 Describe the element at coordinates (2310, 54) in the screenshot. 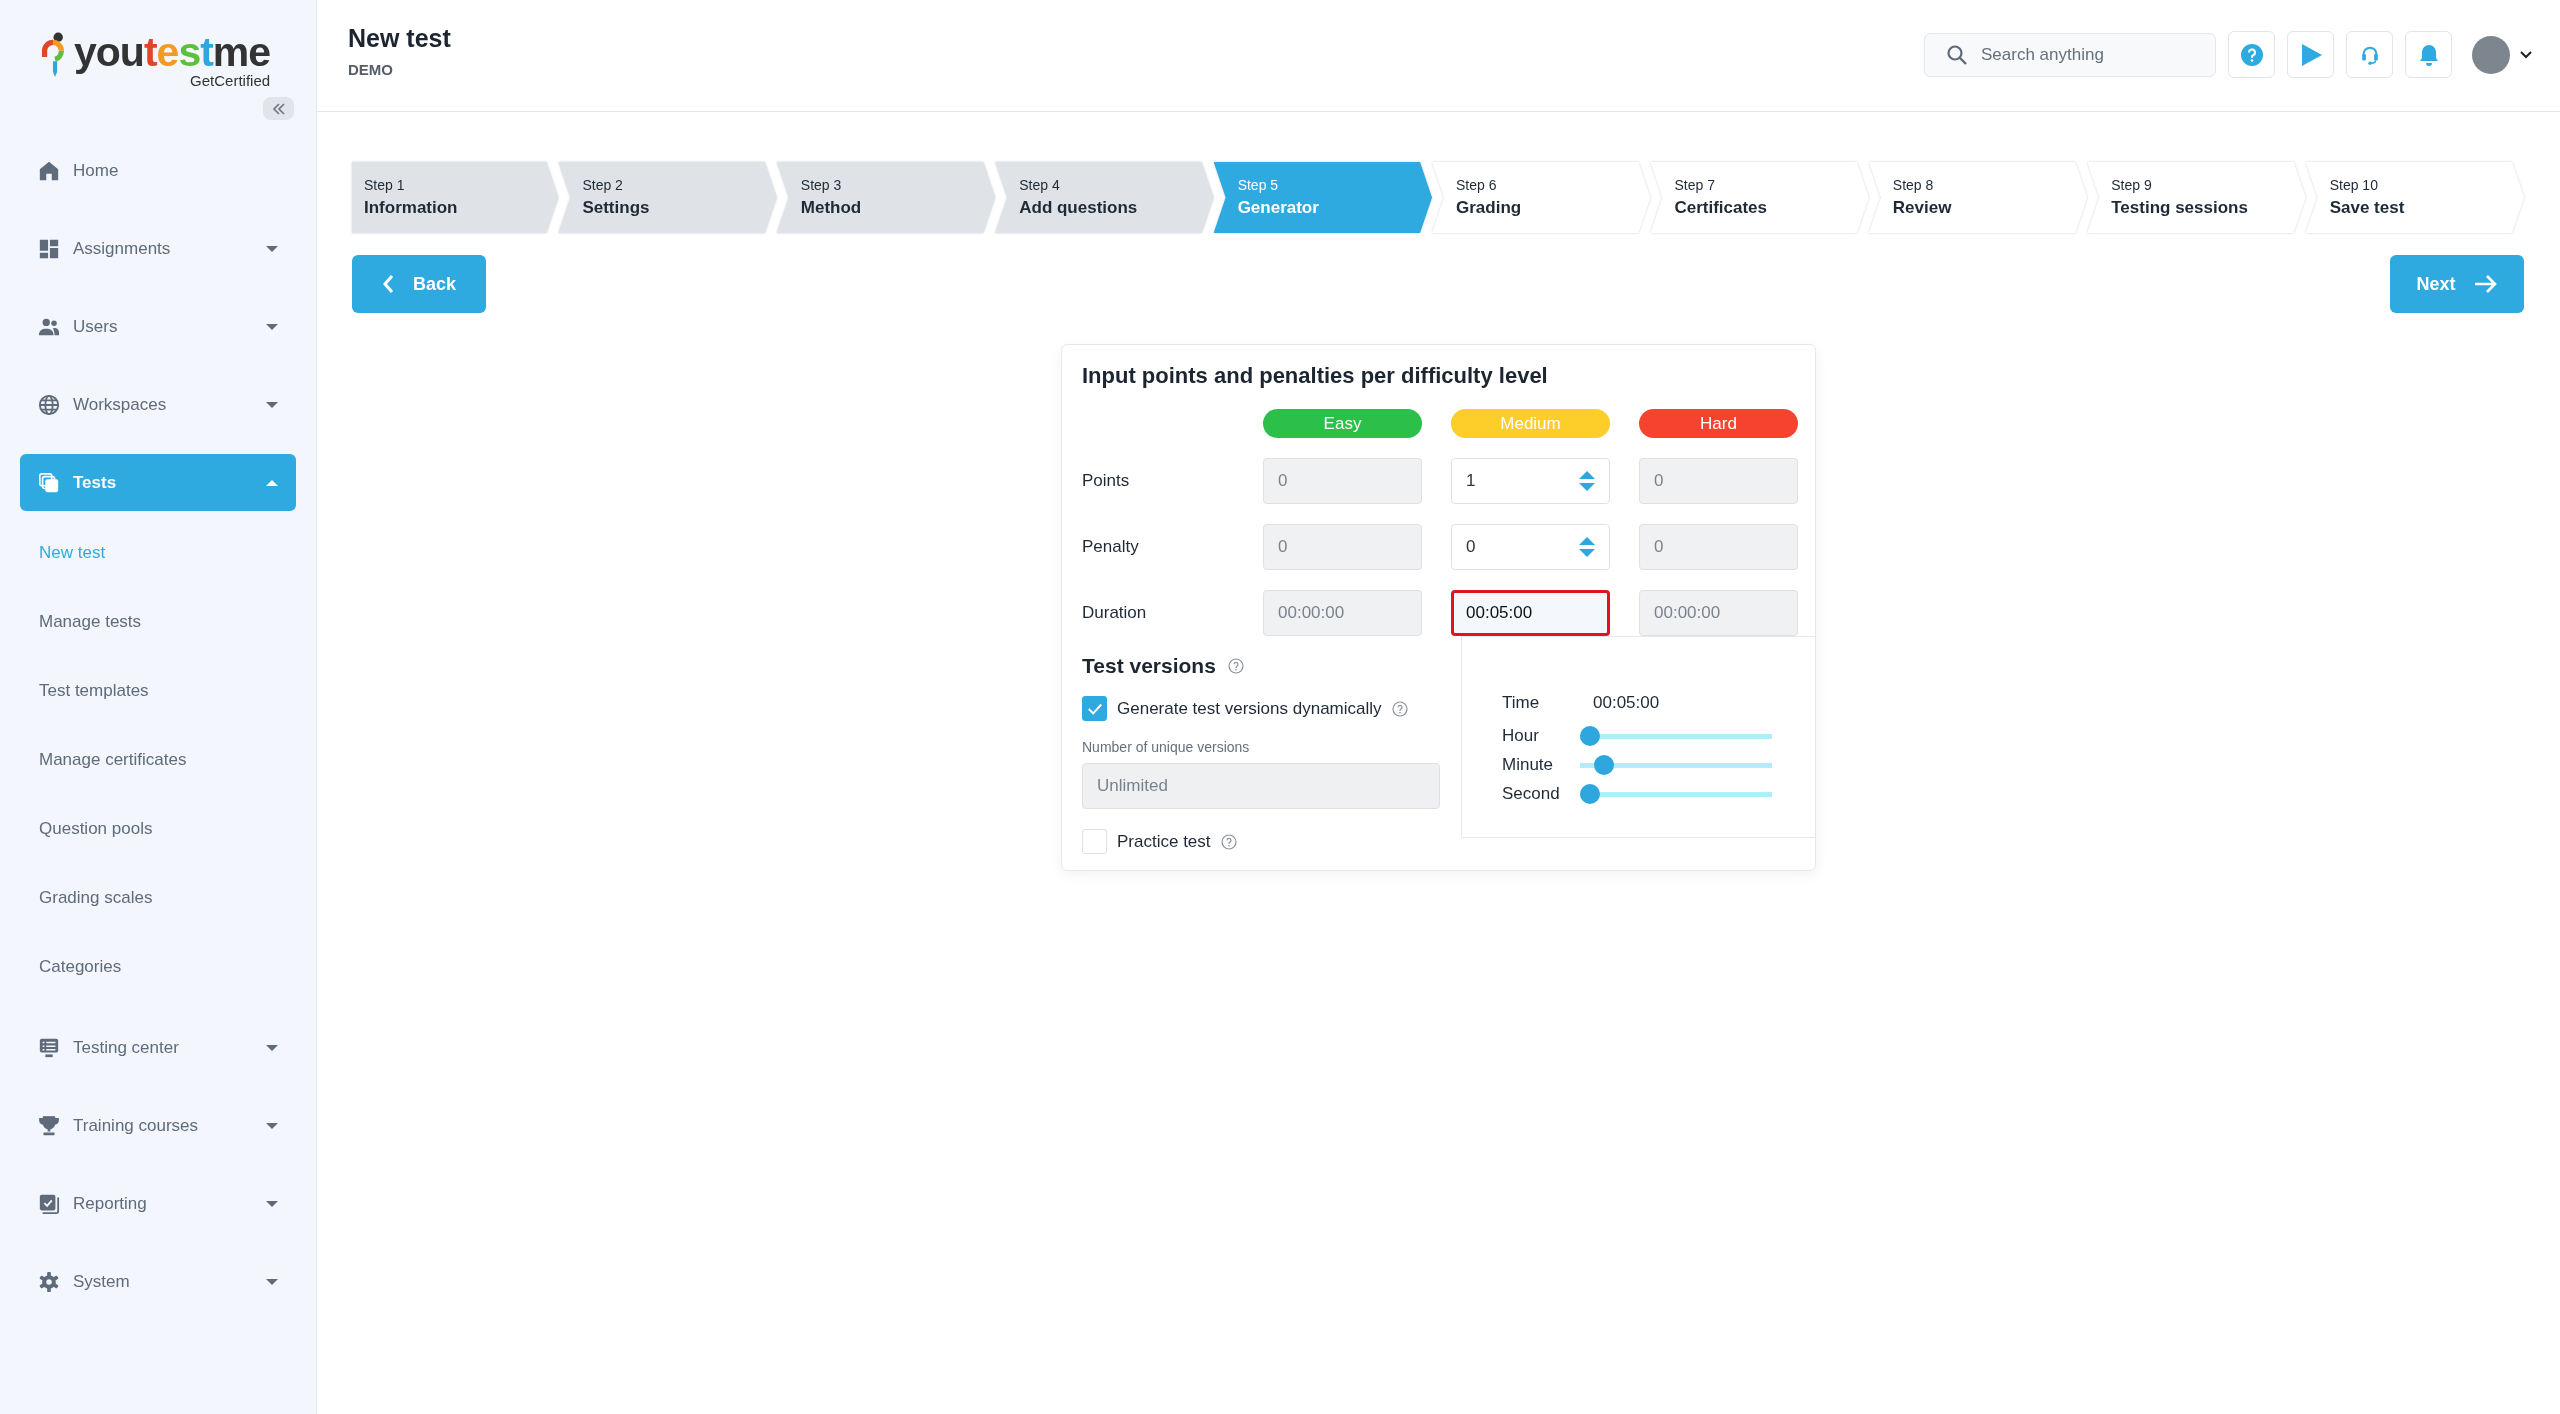

I see `play-button` at that location.